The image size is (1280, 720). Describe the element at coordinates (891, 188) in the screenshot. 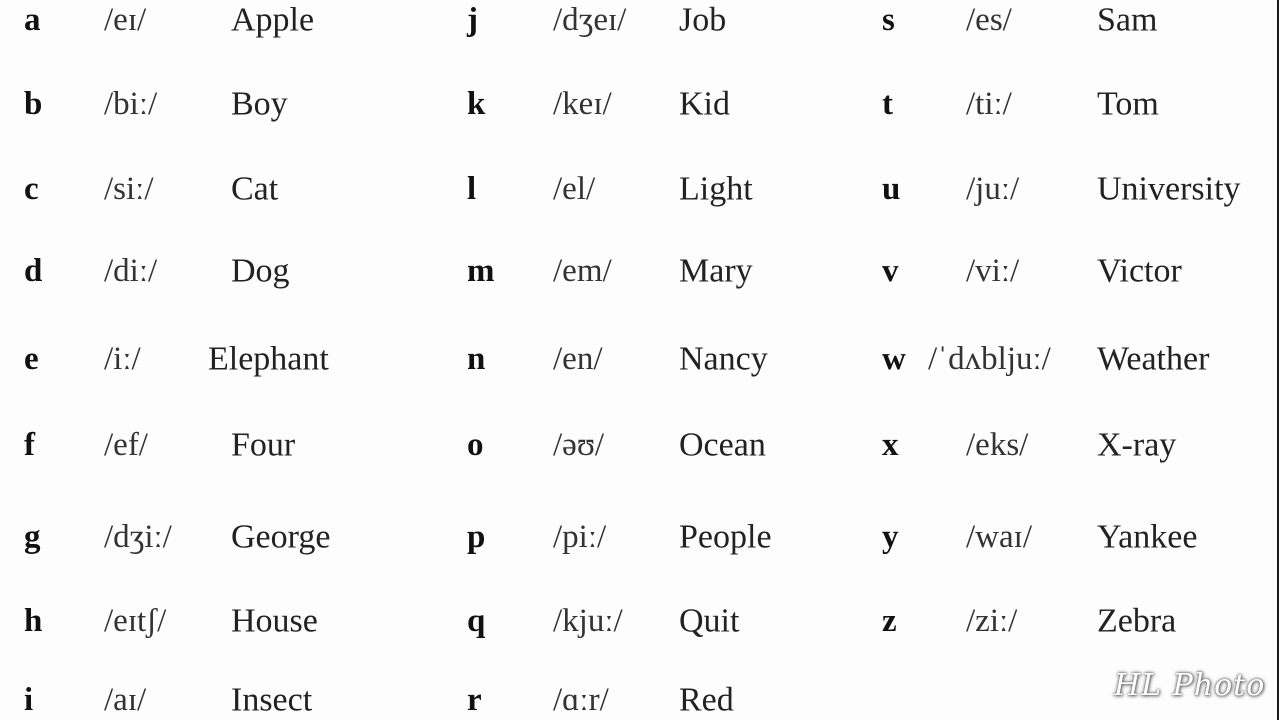

I see `letter-label: u` at that location.